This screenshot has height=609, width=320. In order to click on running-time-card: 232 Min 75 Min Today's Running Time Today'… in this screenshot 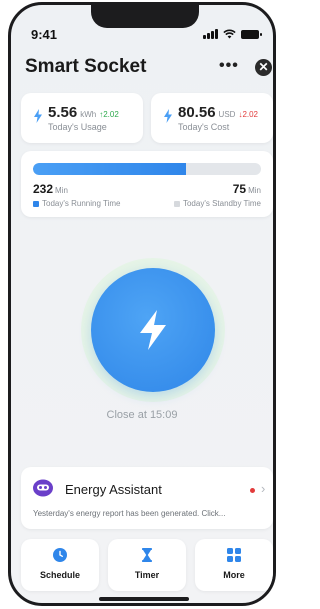, I will do `click(147, 184)`.